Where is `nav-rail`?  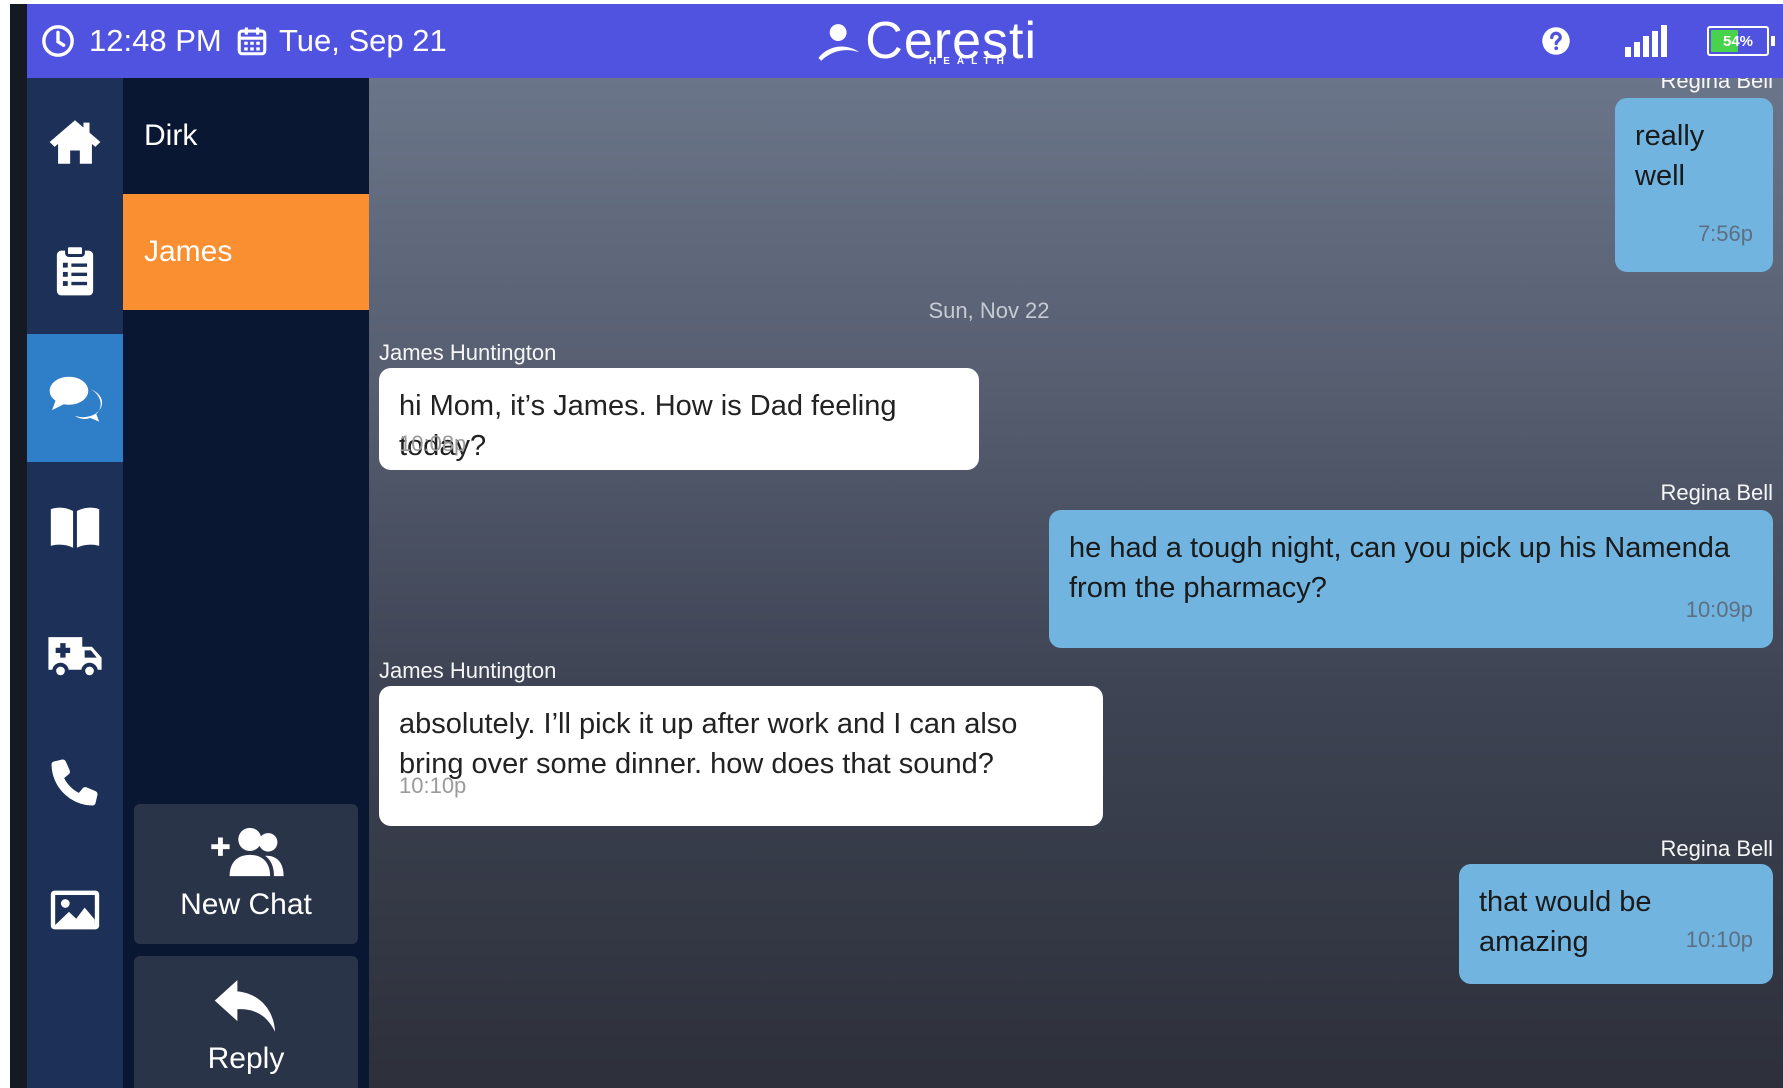
nav-rail is located at coordinates (75, 583).